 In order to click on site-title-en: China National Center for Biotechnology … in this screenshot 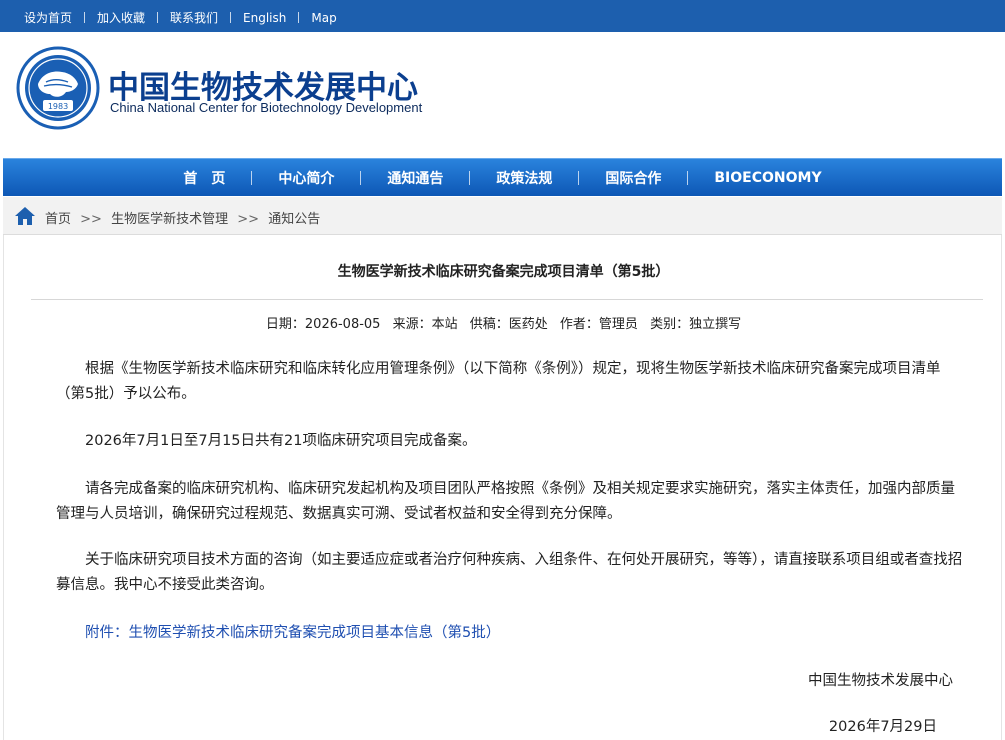, I will do `click(266, 107)`.